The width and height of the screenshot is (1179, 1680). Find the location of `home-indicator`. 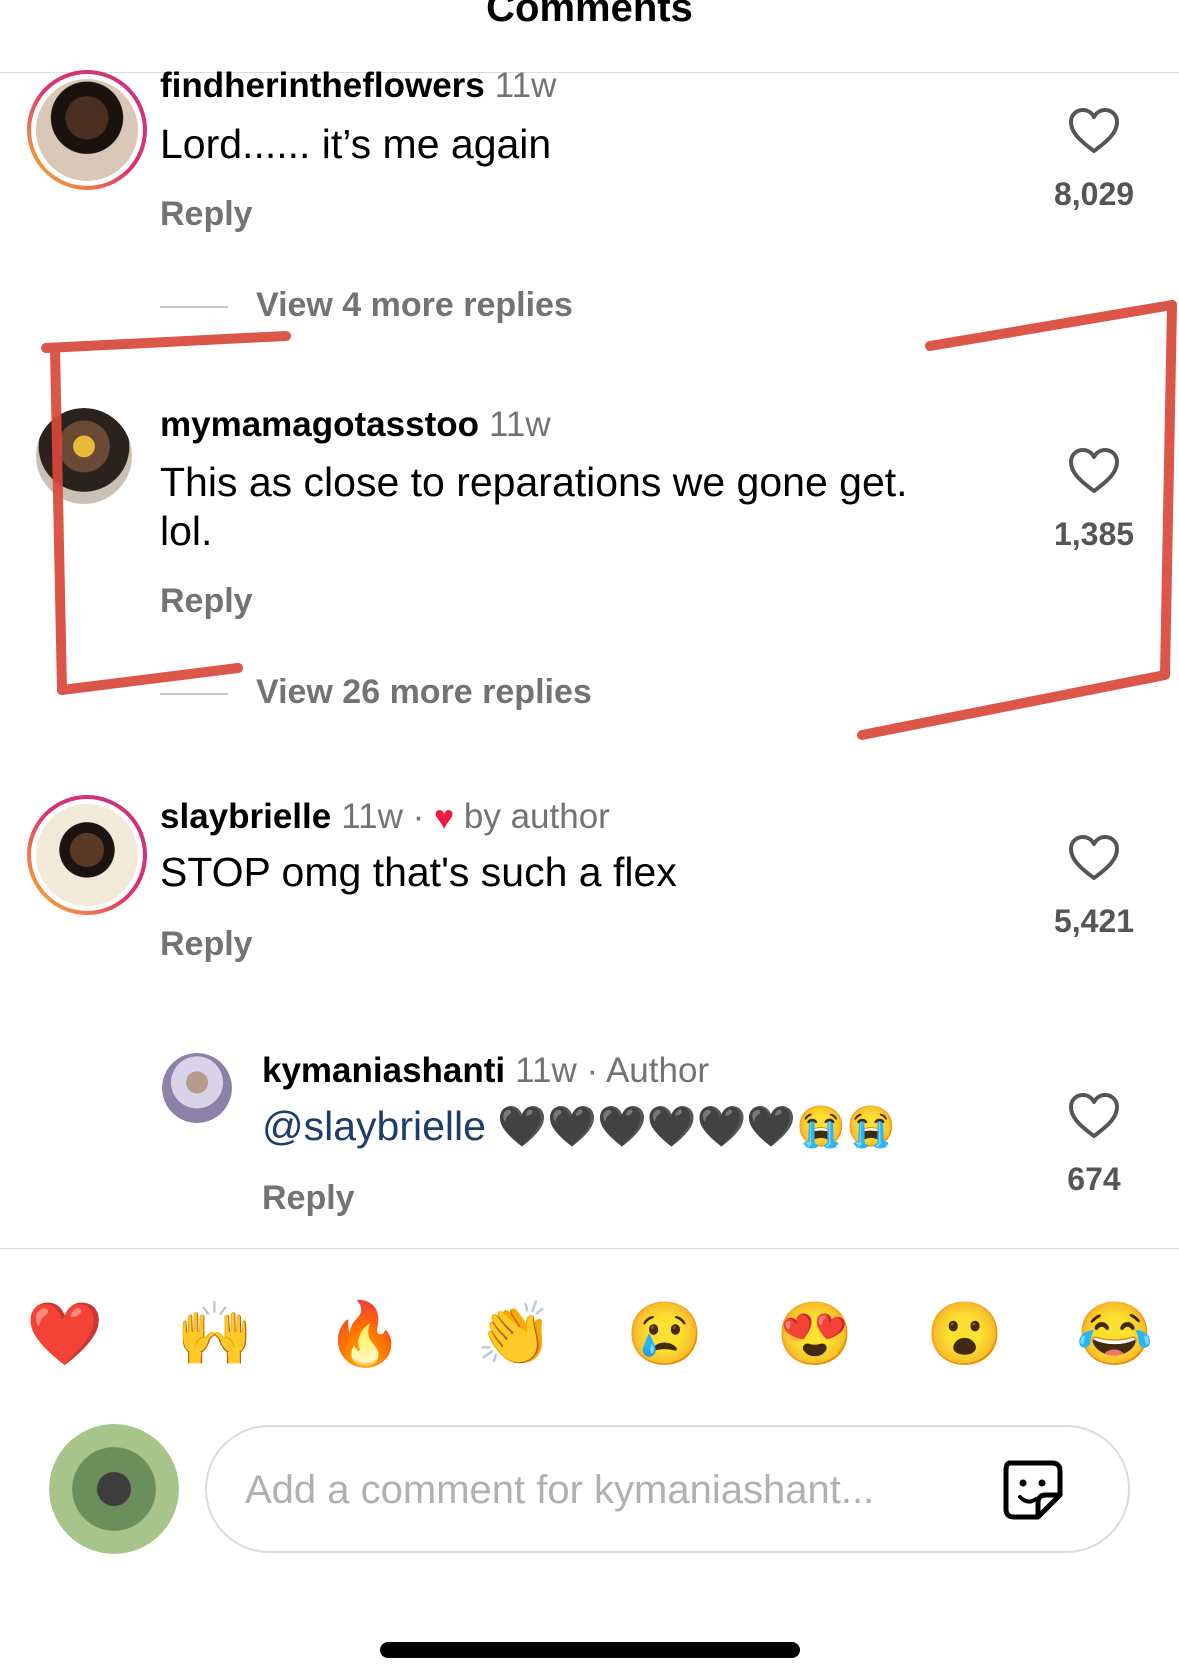

home-indicator is located at coordinates (590, 1650).